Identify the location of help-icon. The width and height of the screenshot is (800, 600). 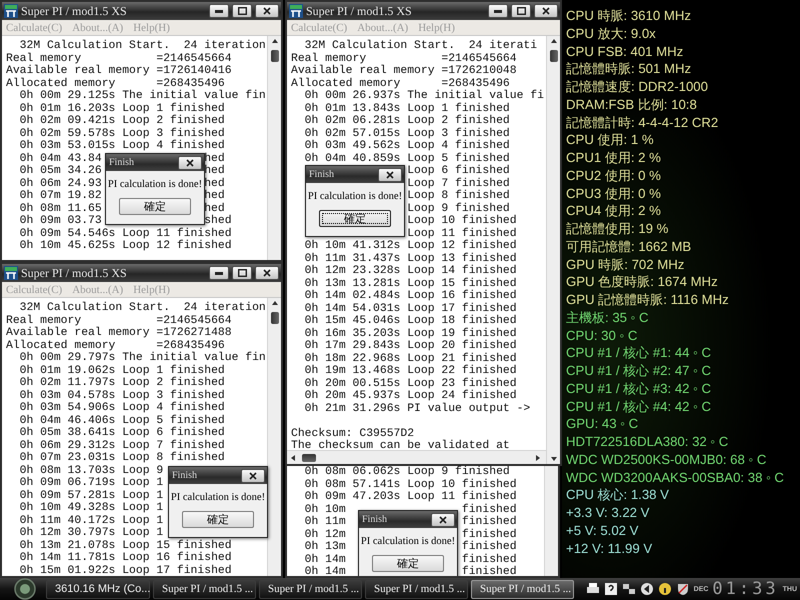
(611, 589).